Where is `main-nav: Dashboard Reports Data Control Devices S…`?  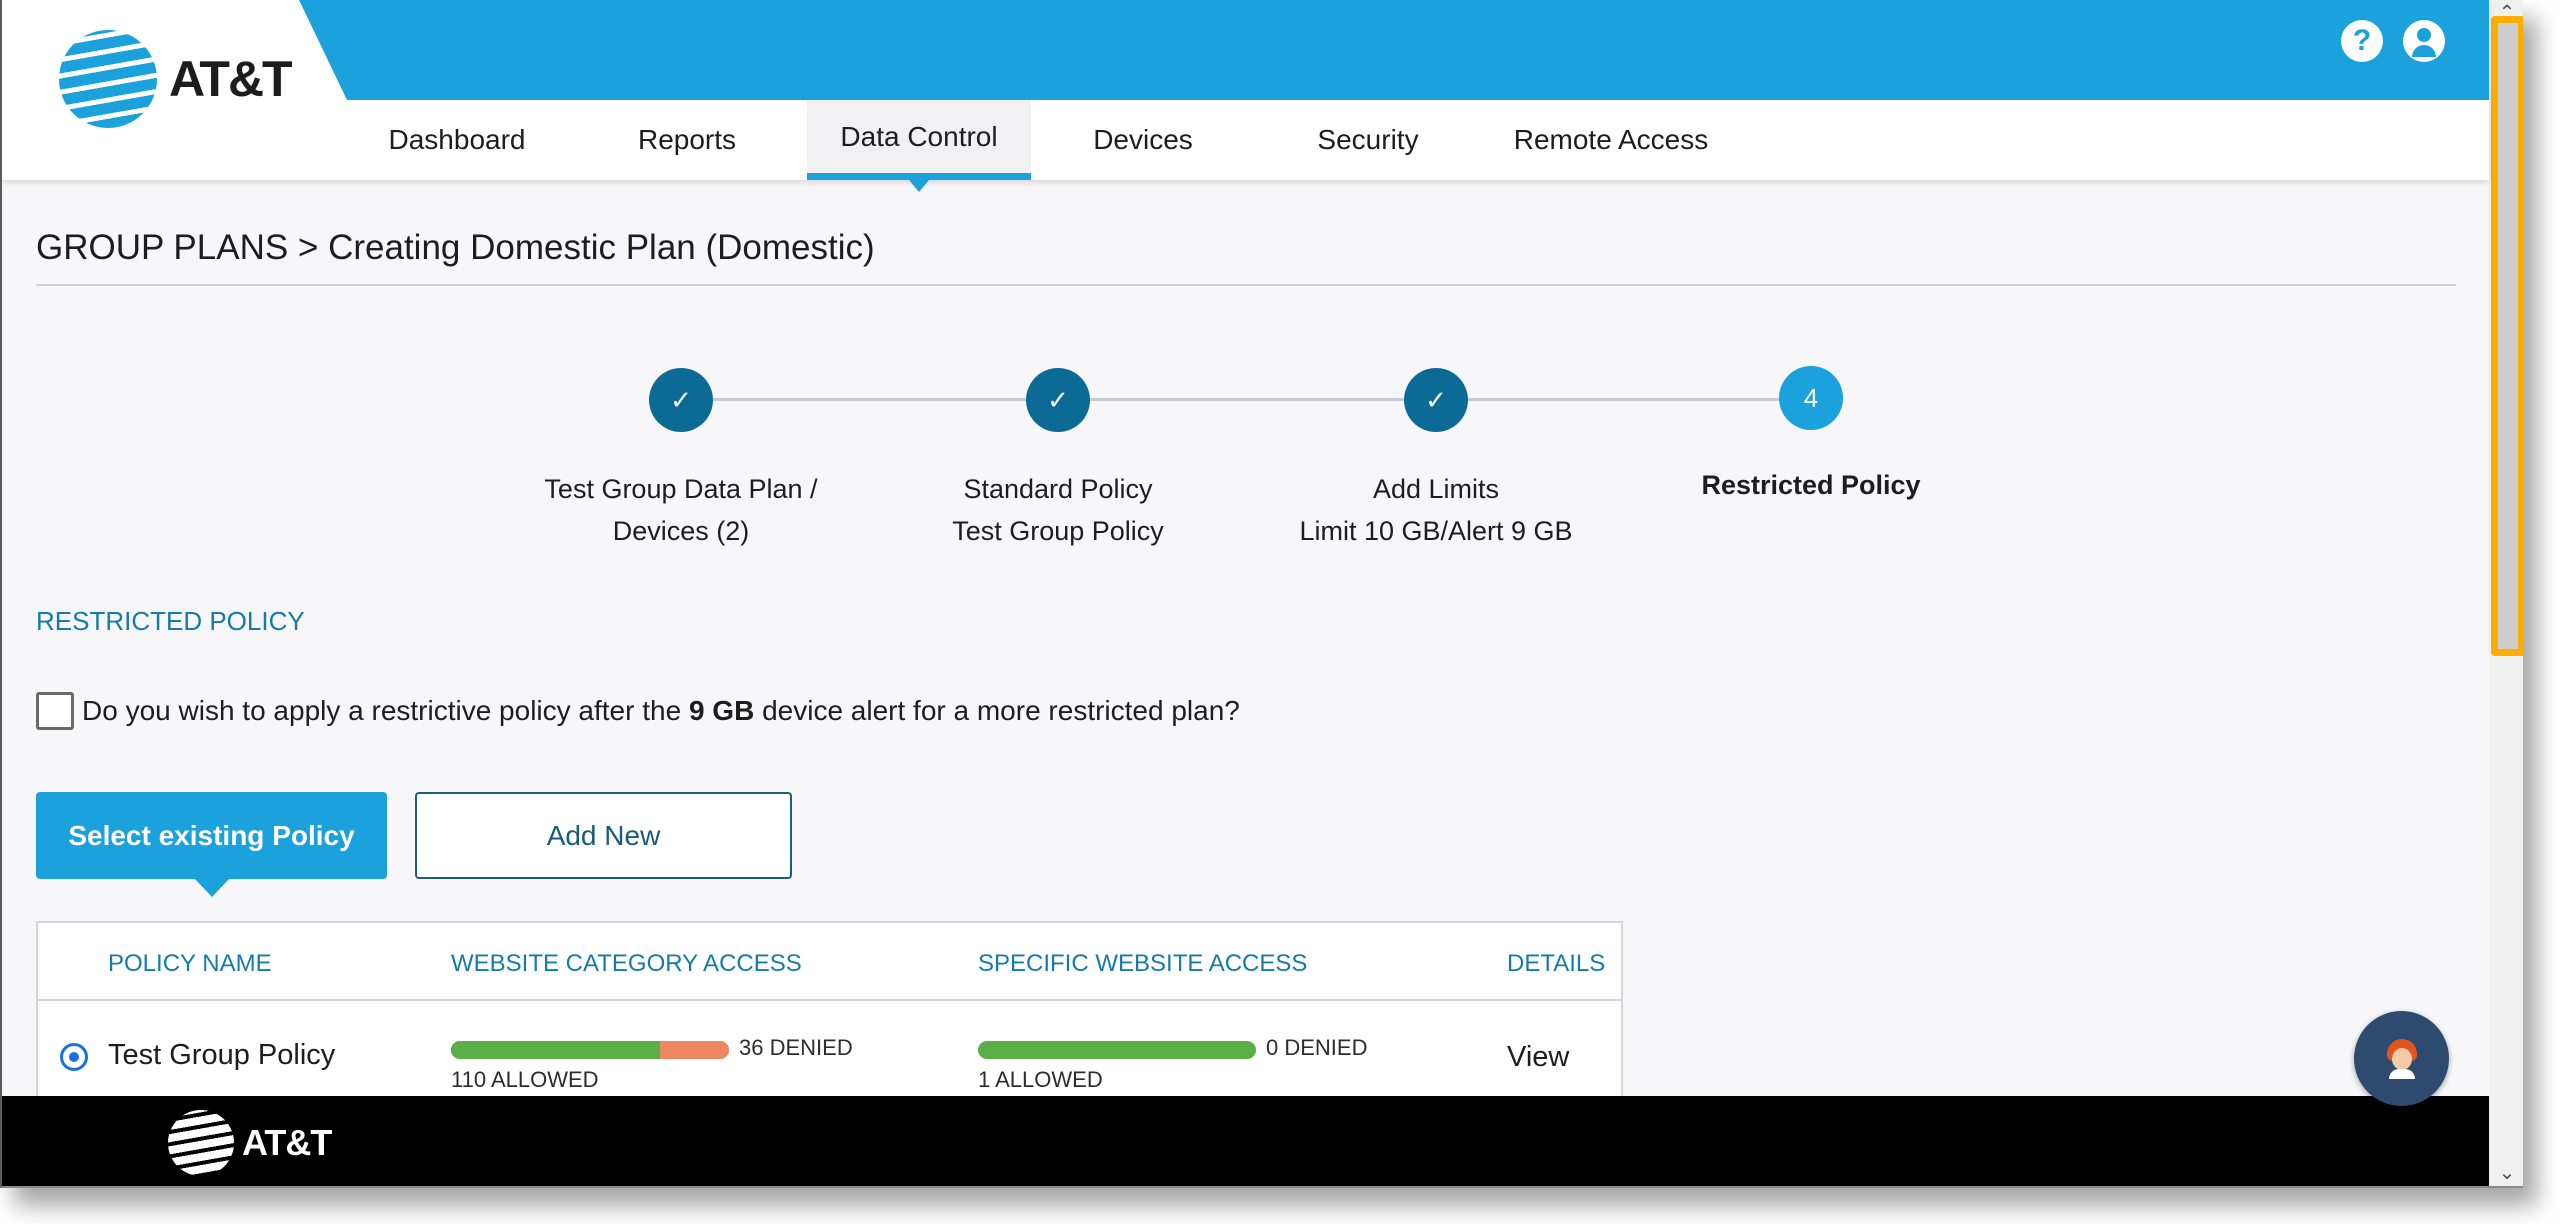 main-nav: Dashboard Reports Data Control Devices S… is located at coordinates (1044, 146).